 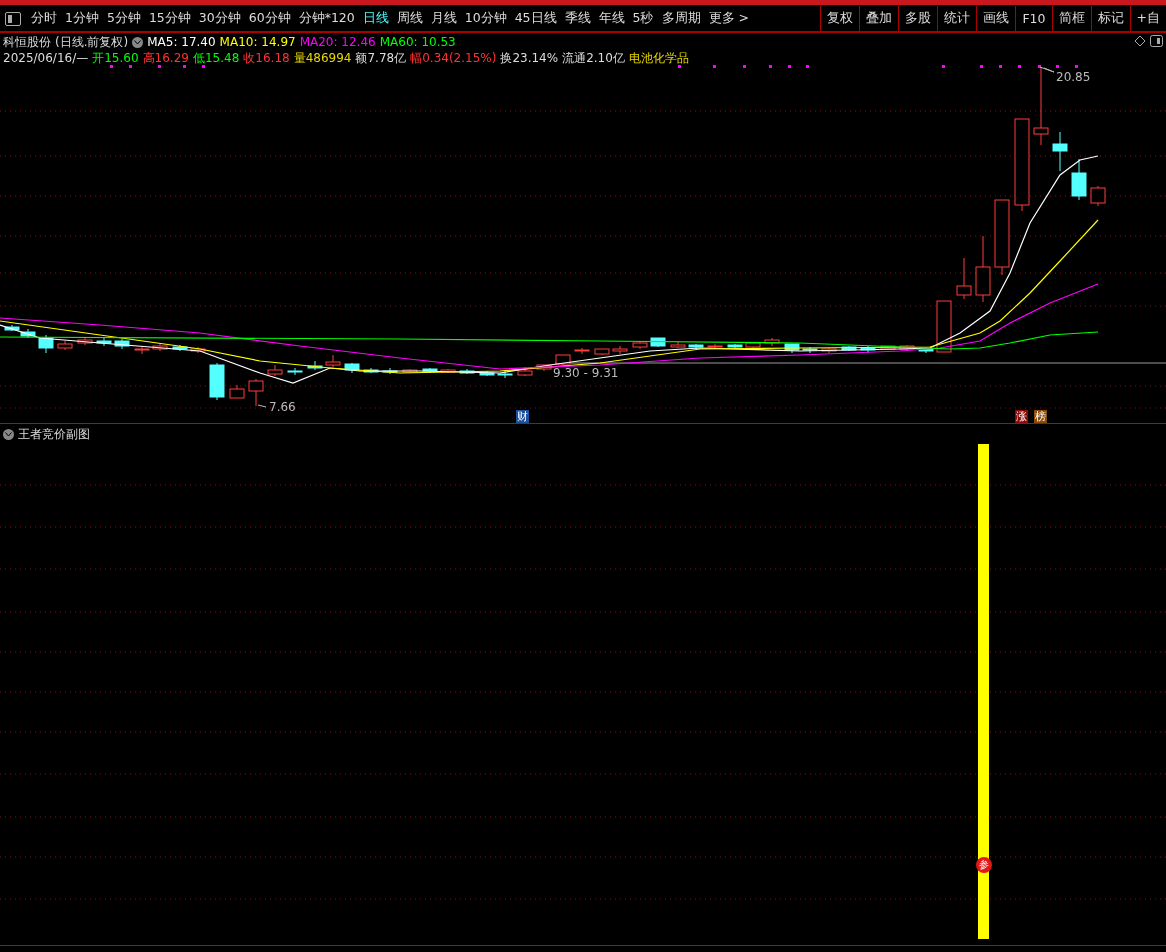 What do you see at coordinates (1110, 18) in the screenshot?
I see `toolbar-button: 标记` at bounding box center [1110, 18].